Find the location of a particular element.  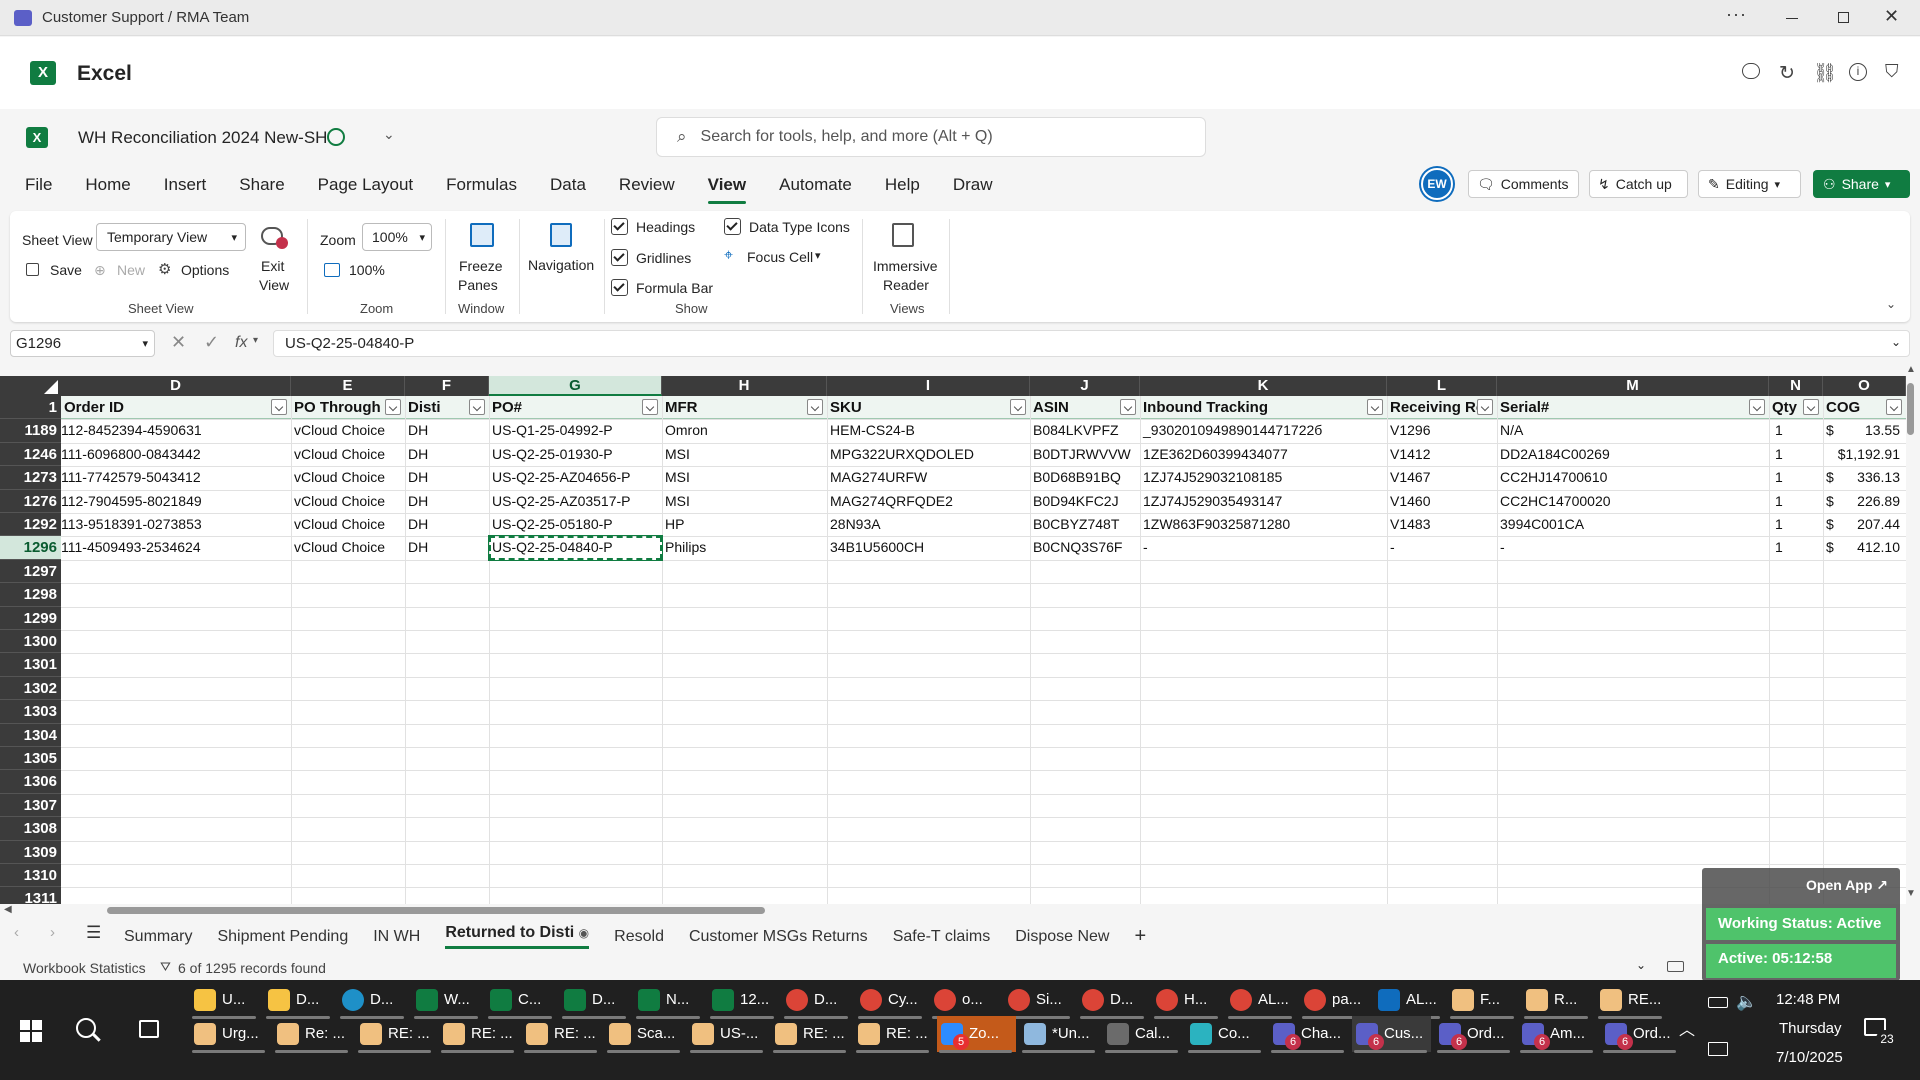

row-header: 1307 is located at coordinates (30, 805).